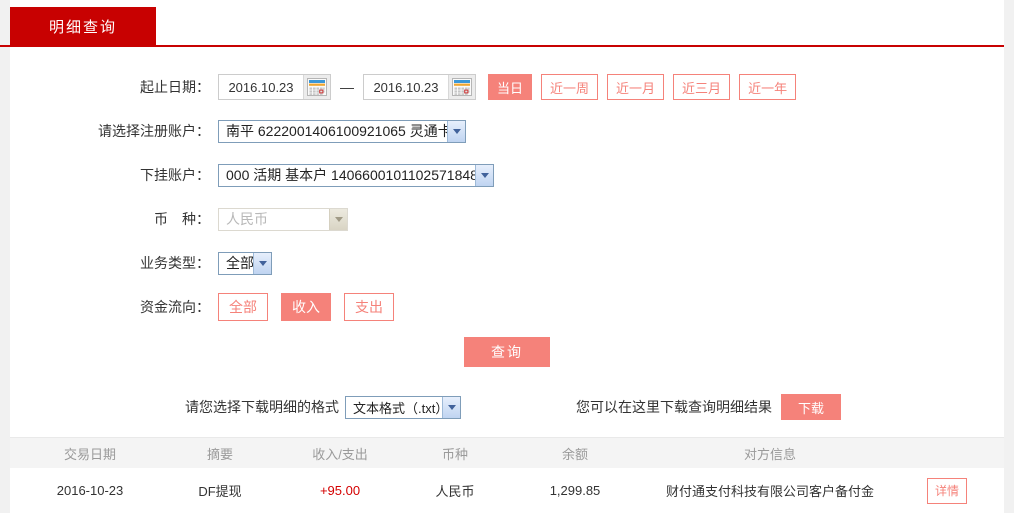 The image size is (1014, 513). Describe the element at coordinates (510, 87) in the screenshot. I see `quick-range-today-button: 当日` at that location.